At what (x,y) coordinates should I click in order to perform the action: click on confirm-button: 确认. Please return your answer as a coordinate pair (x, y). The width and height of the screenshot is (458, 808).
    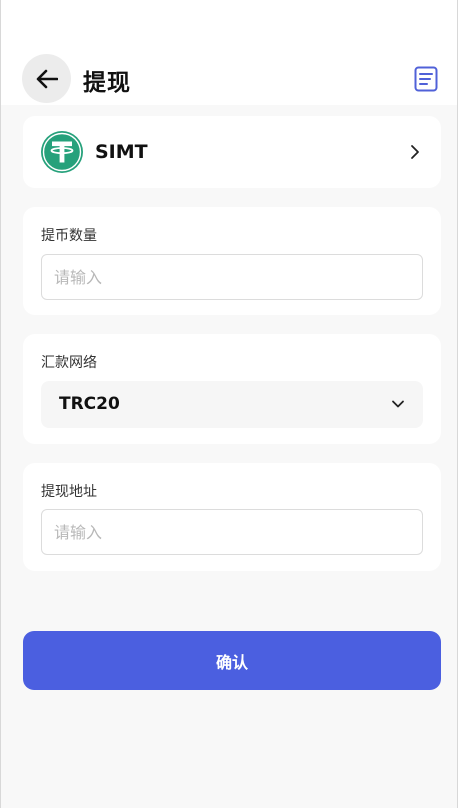
    Looking at the image, I should click on (232, 660).